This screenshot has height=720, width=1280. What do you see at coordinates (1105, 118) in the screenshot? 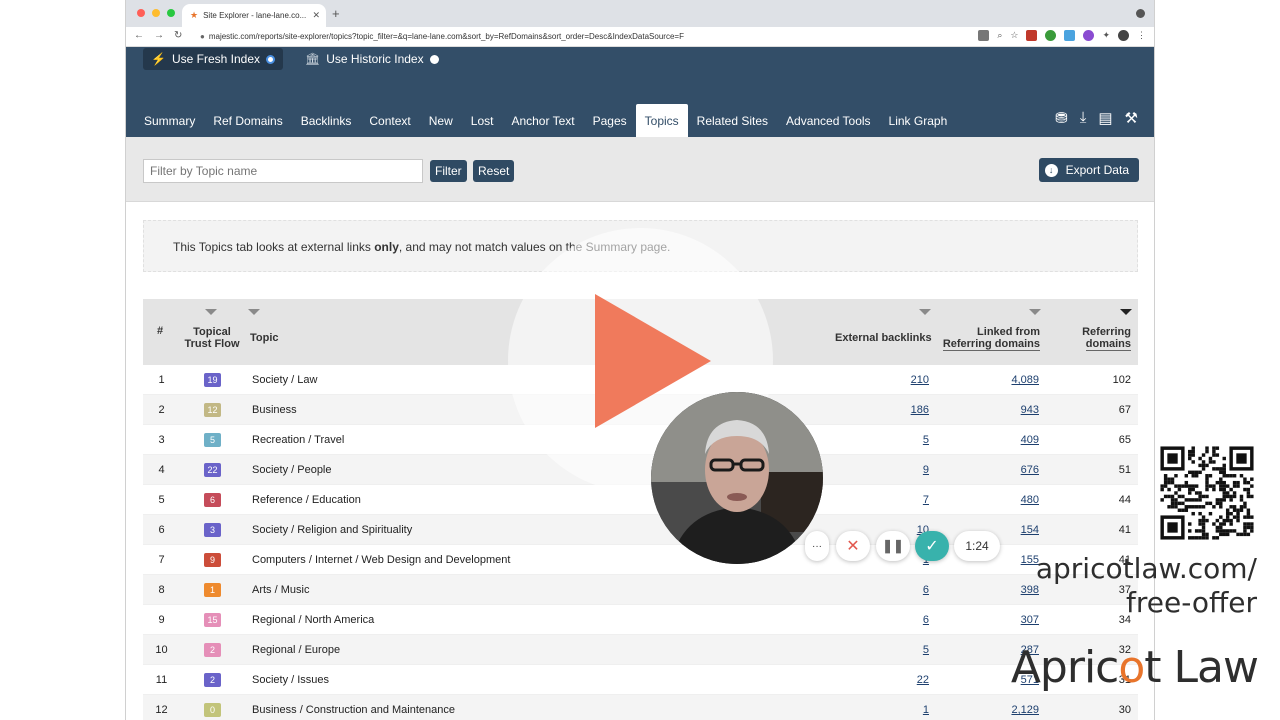
I see `report-icon: ▤` at bounding box center [1105, 118].